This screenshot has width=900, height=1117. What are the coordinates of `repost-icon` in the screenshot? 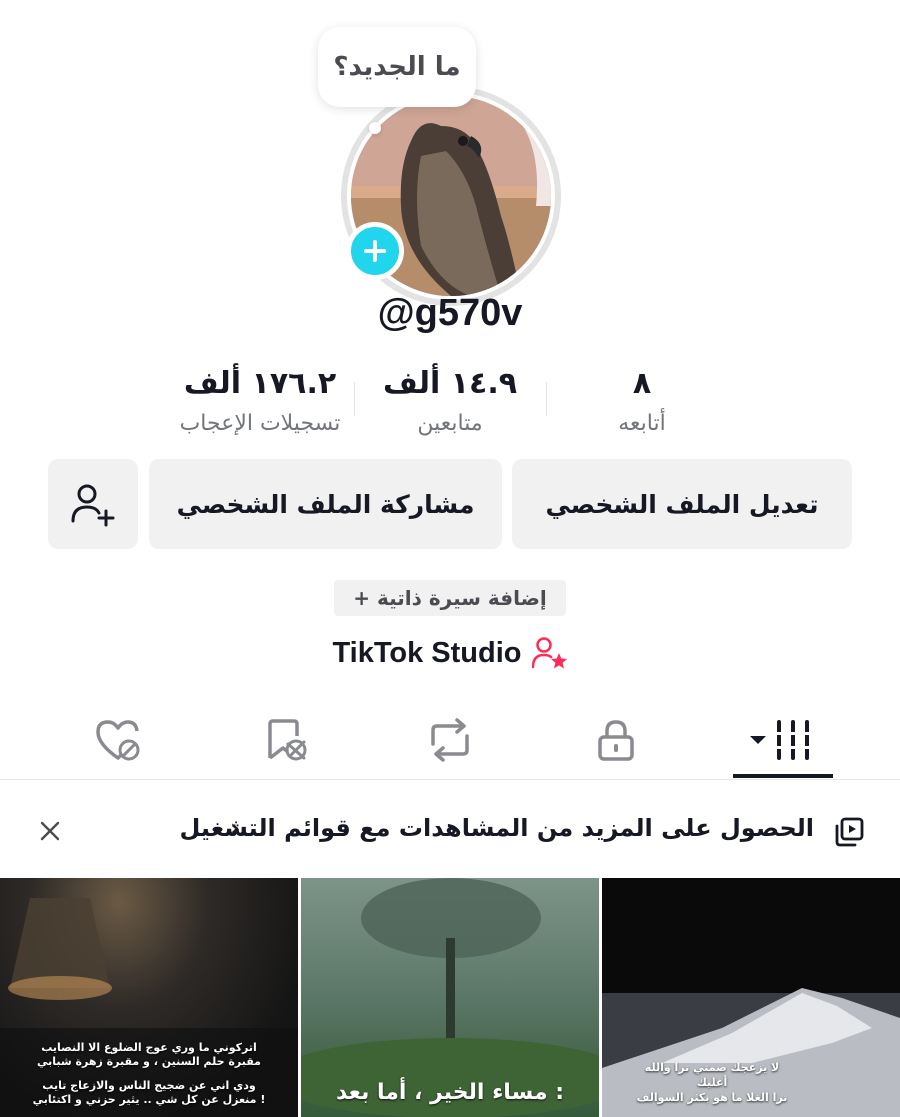 It's located at (450, 740).